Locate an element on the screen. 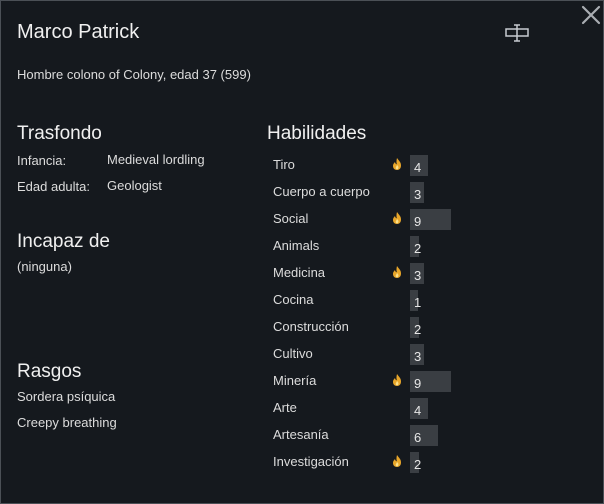 The width and height of the screenshot is (604, 504). skill-name: Arte is located at coordinates (285, 407).